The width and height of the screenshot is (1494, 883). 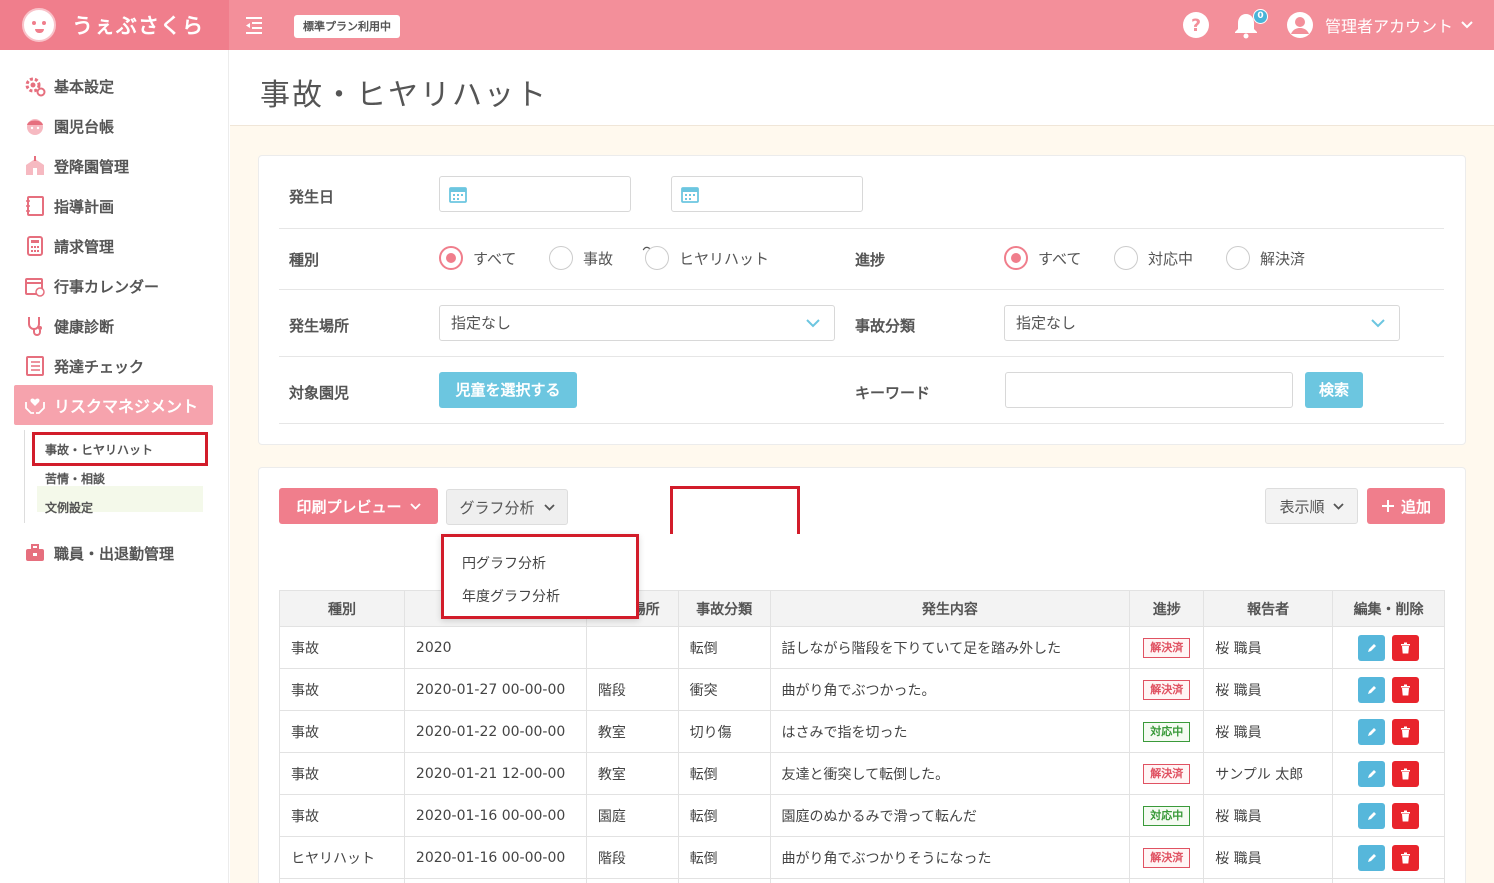 I want to click on cell-actions, so click(x=1388, y=773).